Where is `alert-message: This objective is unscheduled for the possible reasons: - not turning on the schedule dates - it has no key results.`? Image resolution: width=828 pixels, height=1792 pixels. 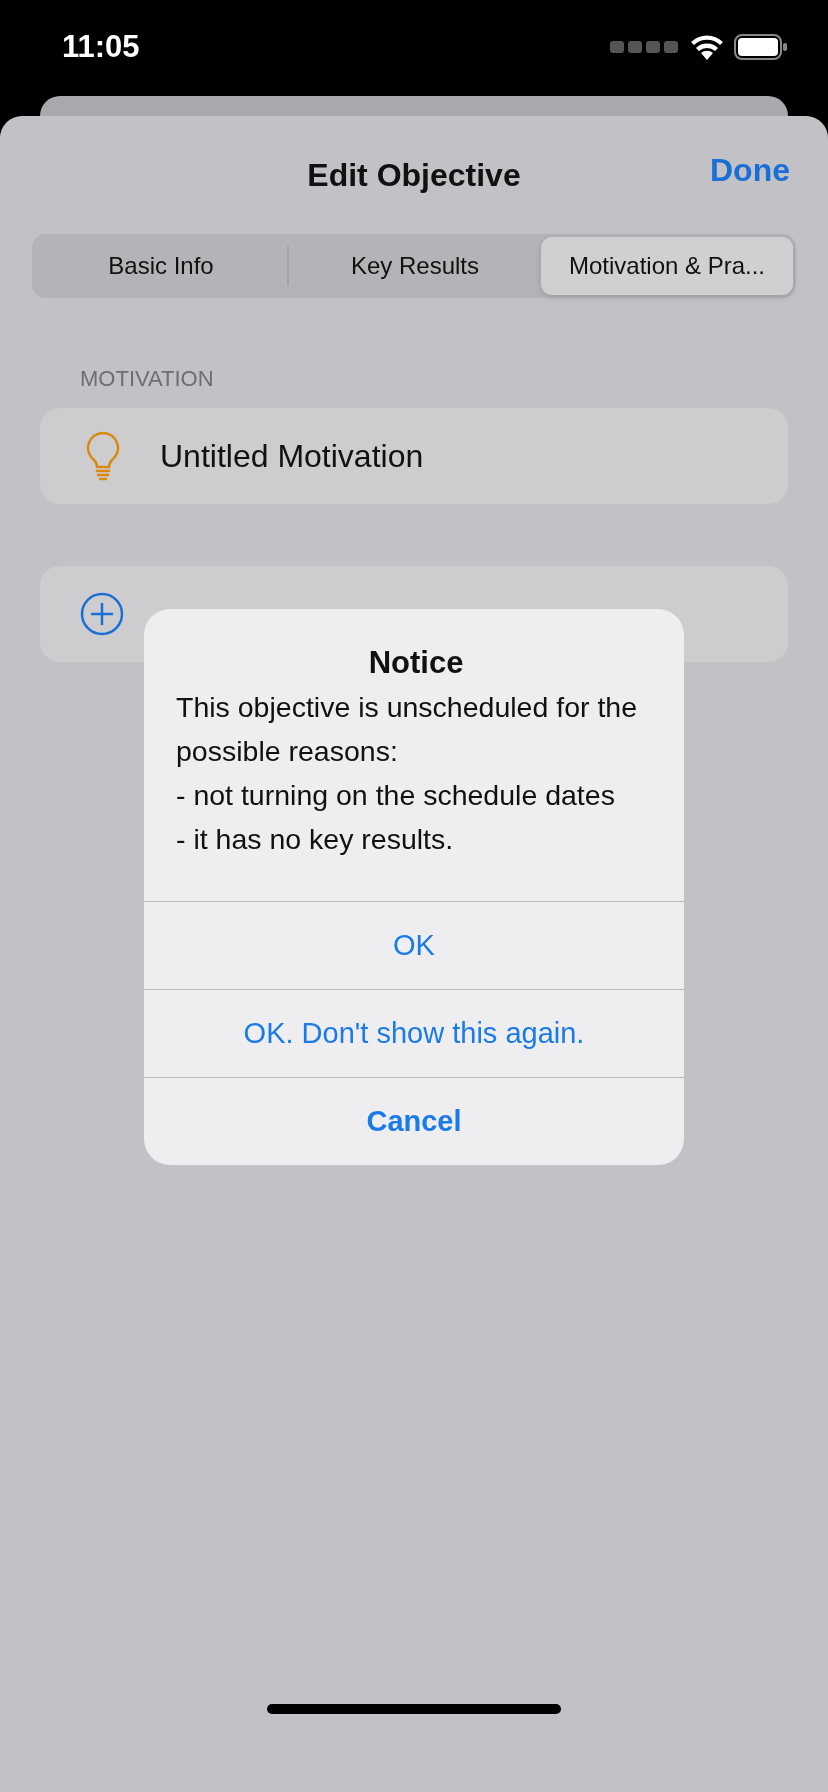 alert-message: This objective is unscheduled for the possible reasons: - not turning on the schedule dates - it has no key results. is located at coordinates (407, 773).